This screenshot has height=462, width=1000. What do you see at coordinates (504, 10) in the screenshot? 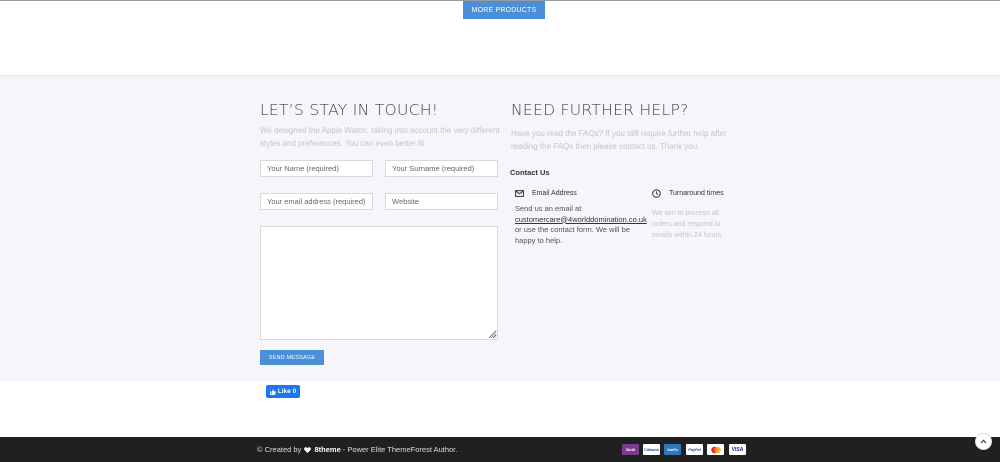
I see `more-products-button: MORE PRODUCTS` at bounding box center [504, 10].